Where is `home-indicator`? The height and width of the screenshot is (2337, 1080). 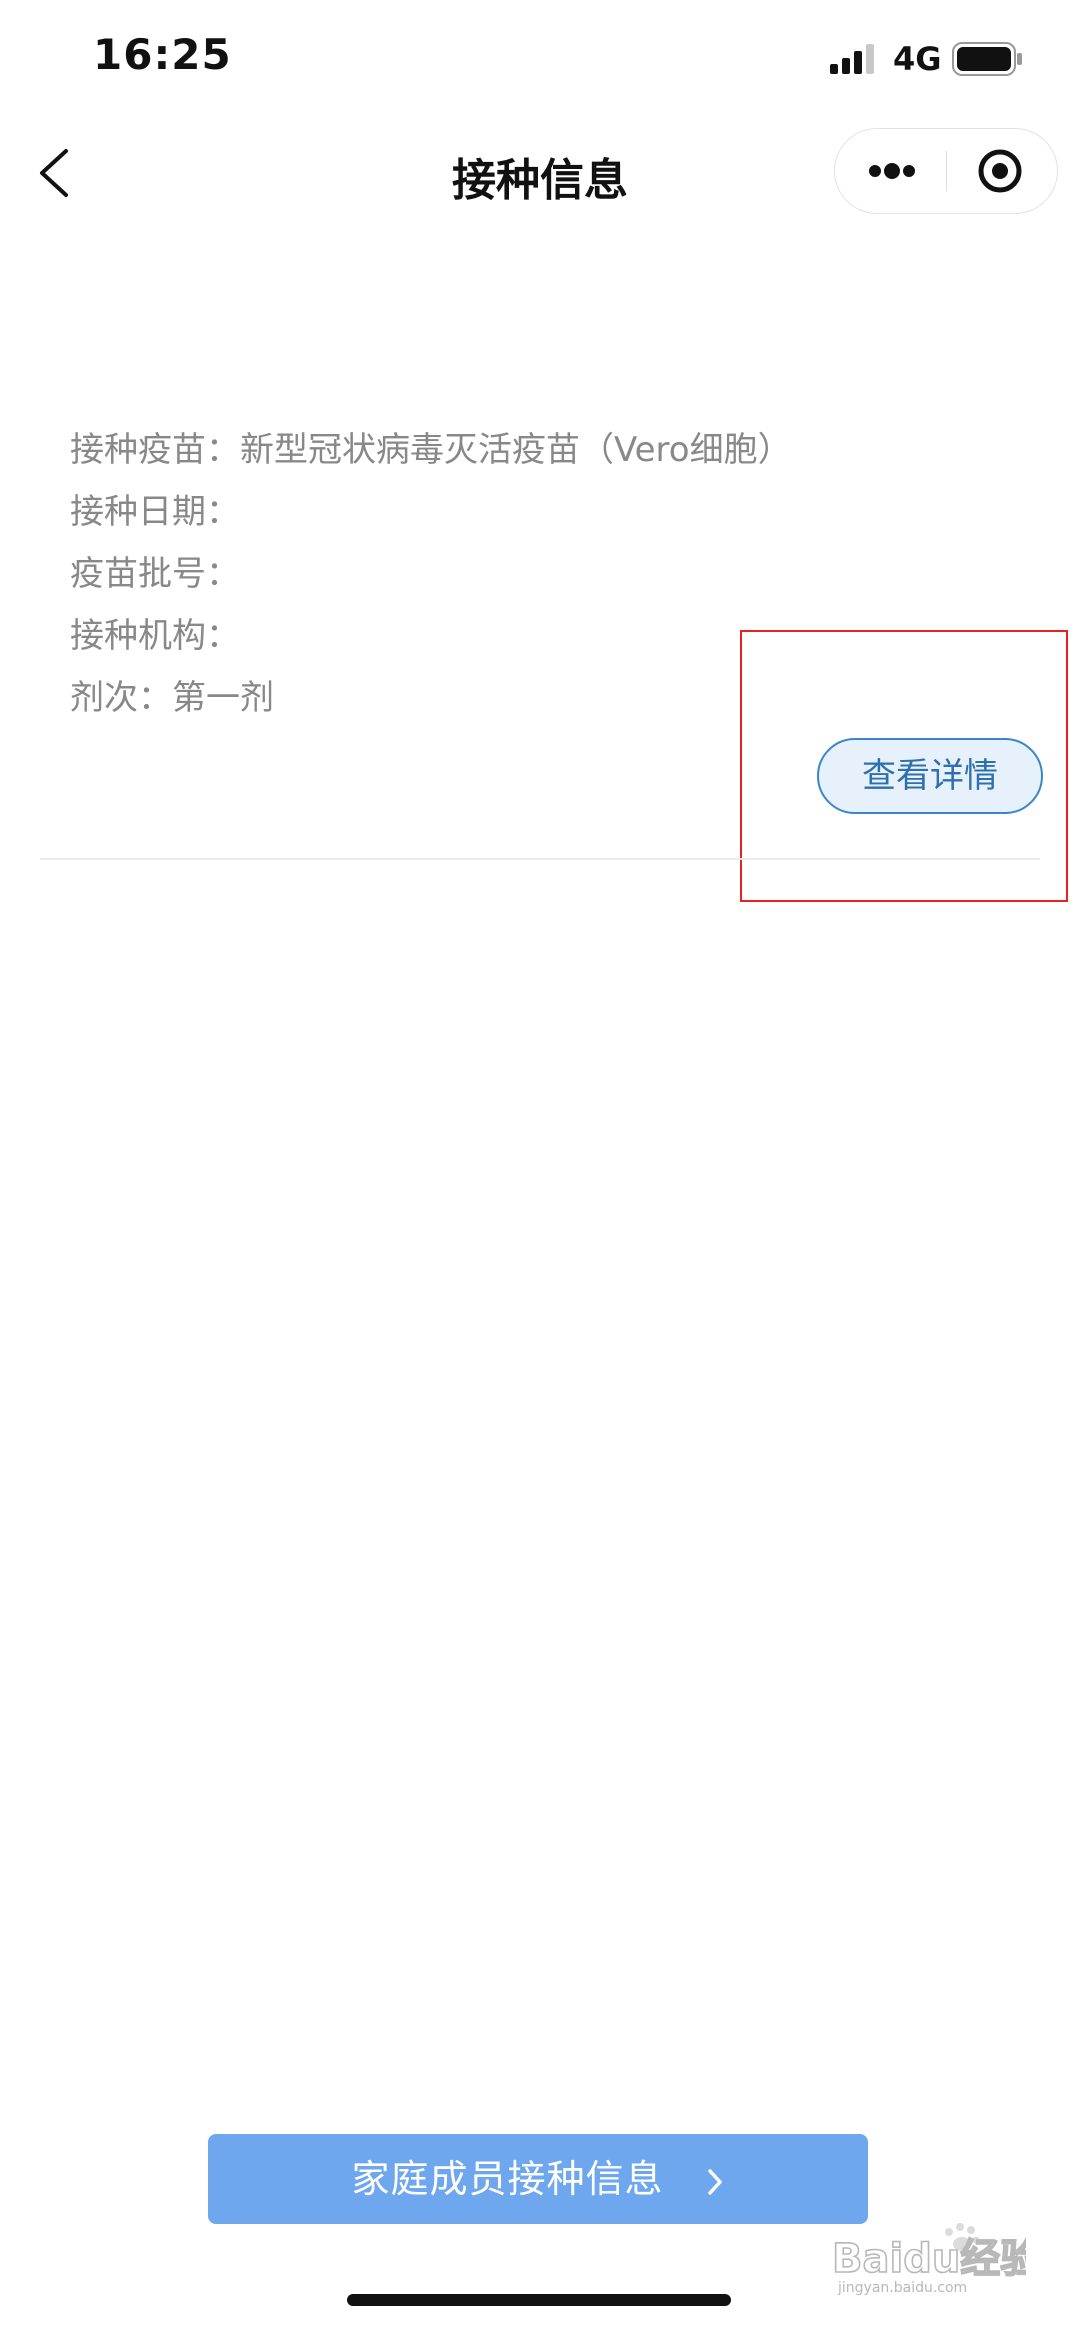 home-indicator is located at coordinates (539, 2300).